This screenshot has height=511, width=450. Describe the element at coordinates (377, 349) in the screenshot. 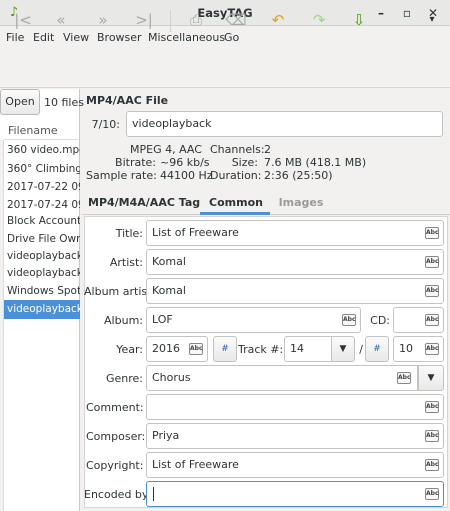

I see `track-total-sequence-icon: #` at that location.